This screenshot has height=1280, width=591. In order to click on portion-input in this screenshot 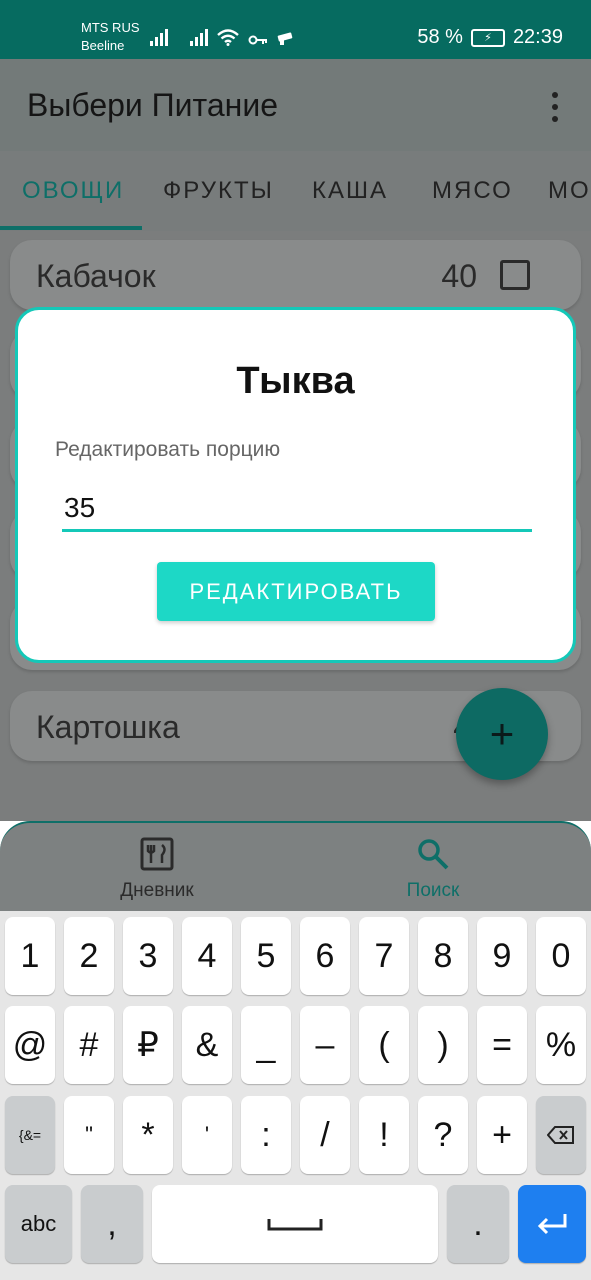, I will do `click(297, 509)`.